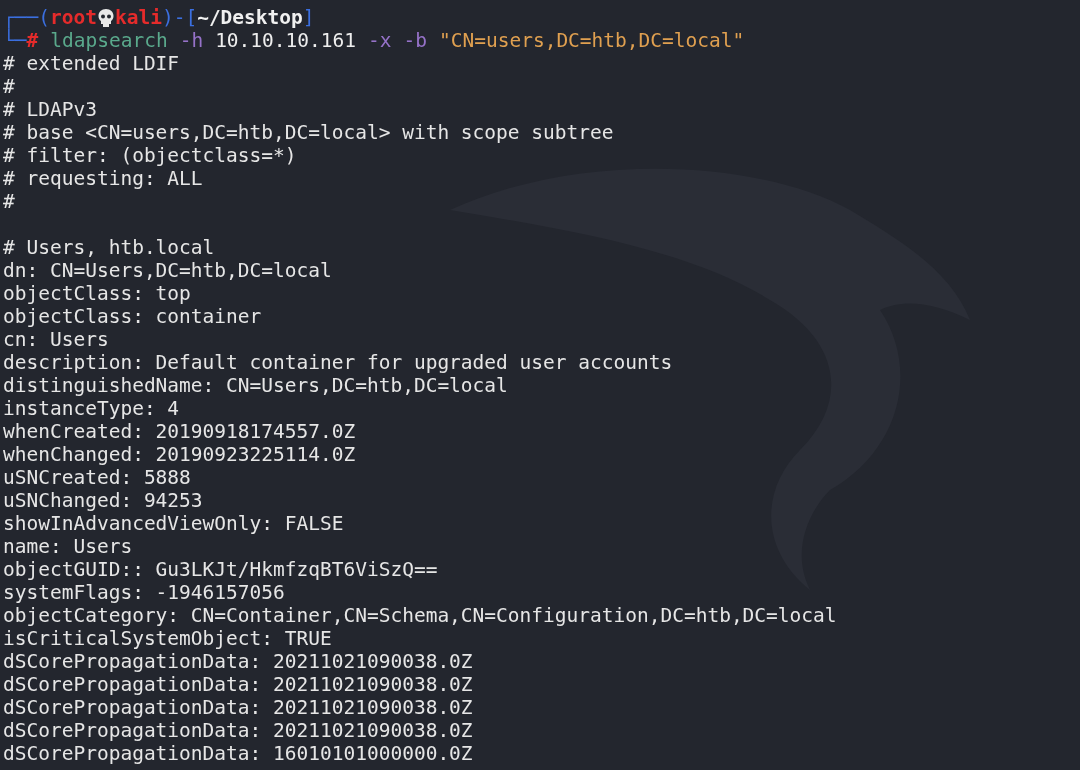 The height and width of the screenshot is (770, 1080). What do you see at coordinates (415, 40) in the screenshot?
I see `command-flag-text: -b` at bounding box center [415, 40].